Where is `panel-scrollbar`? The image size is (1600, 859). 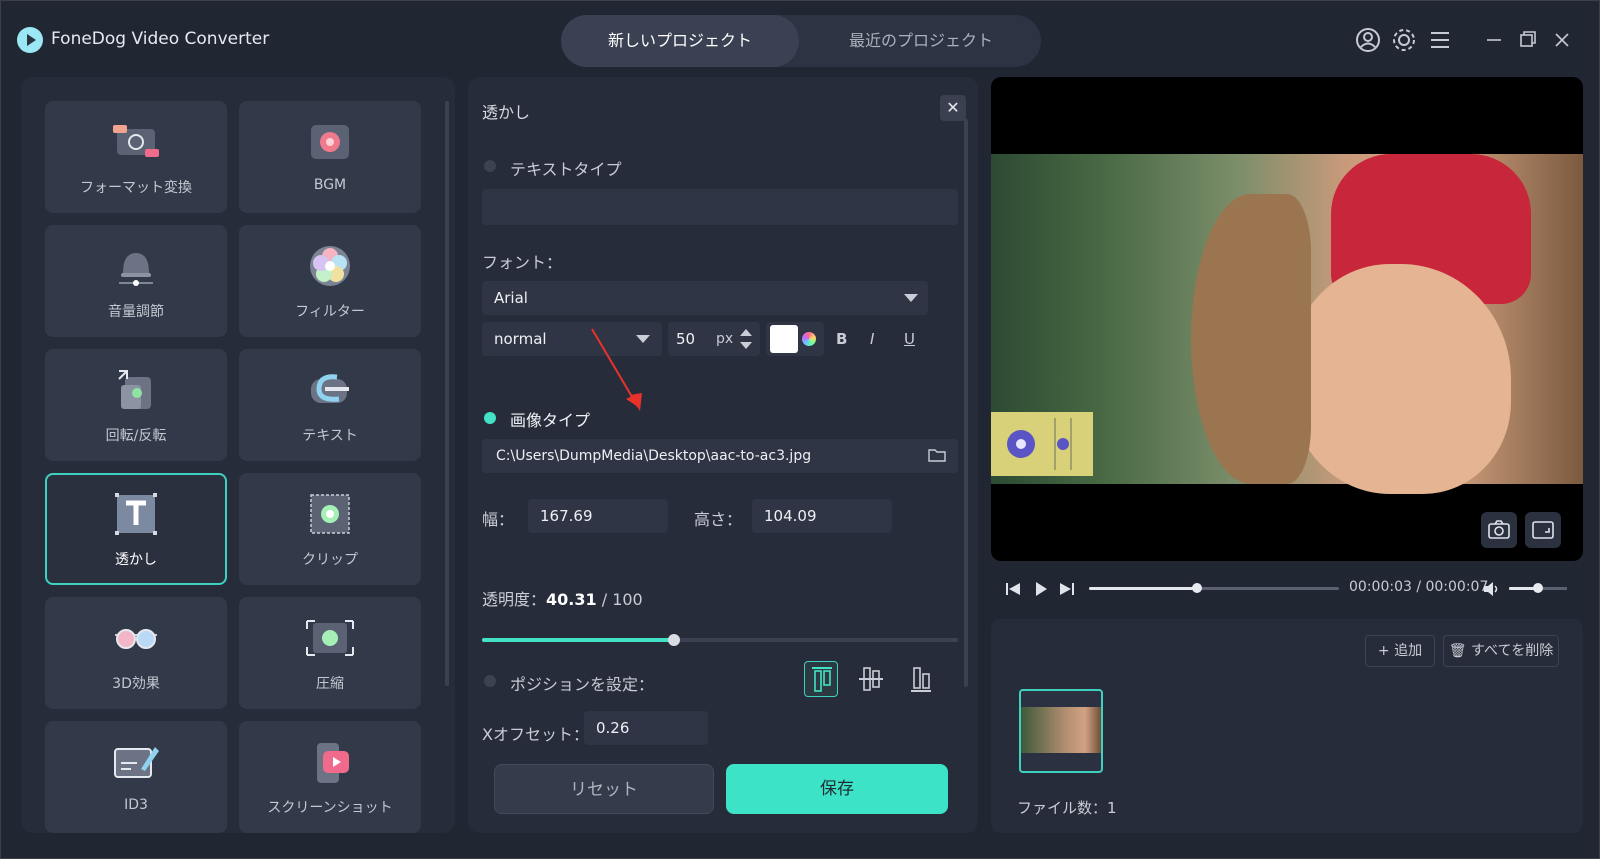 panel-scrollbar is located at coordinates (966, 403).